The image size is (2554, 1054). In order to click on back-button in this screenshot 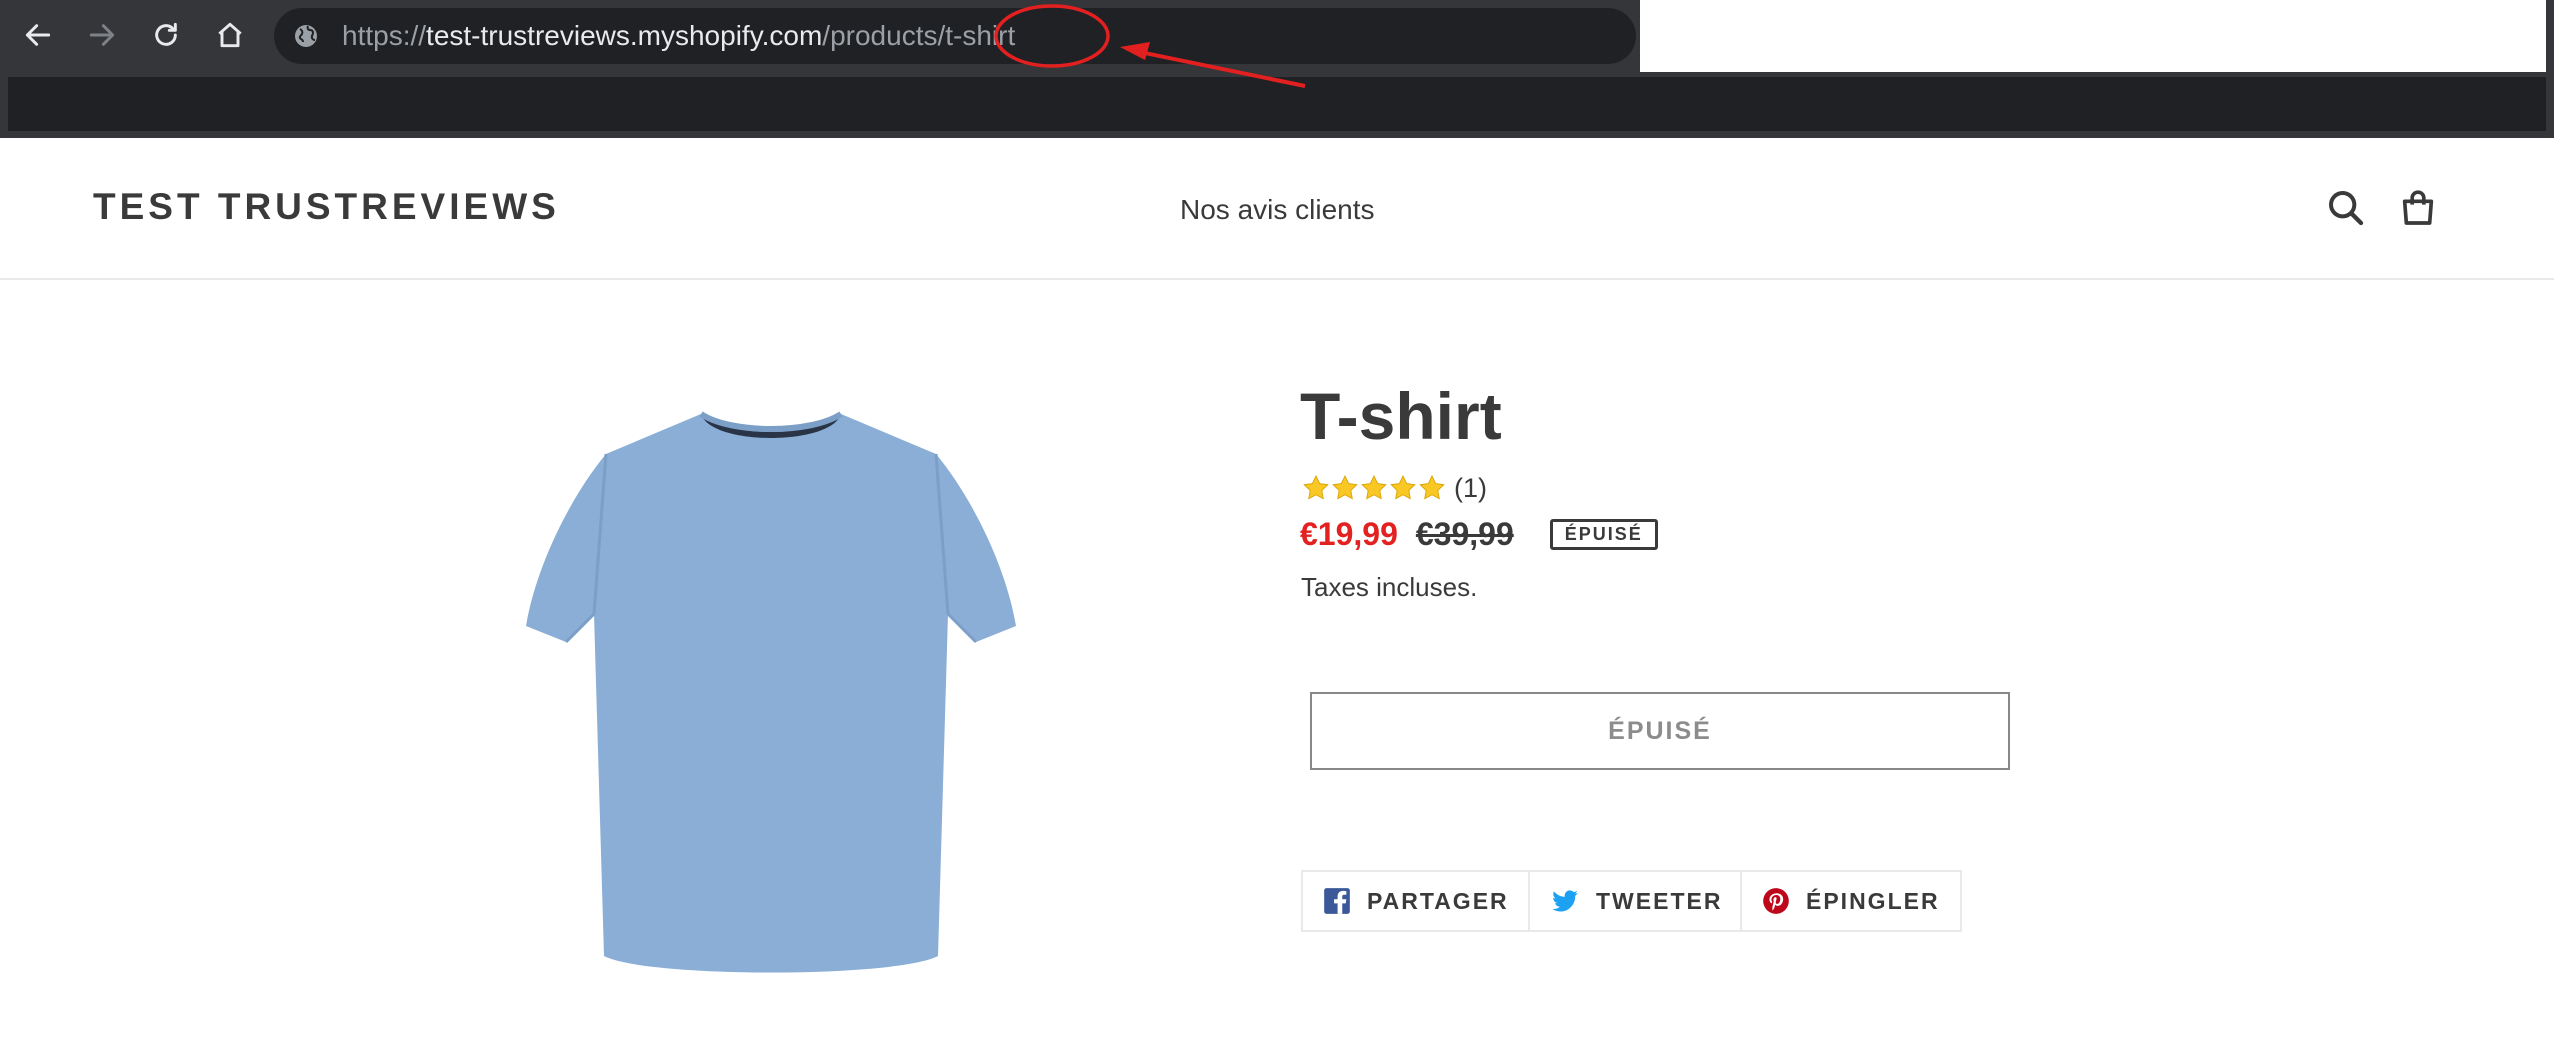, I will do `click(38, 35)`.